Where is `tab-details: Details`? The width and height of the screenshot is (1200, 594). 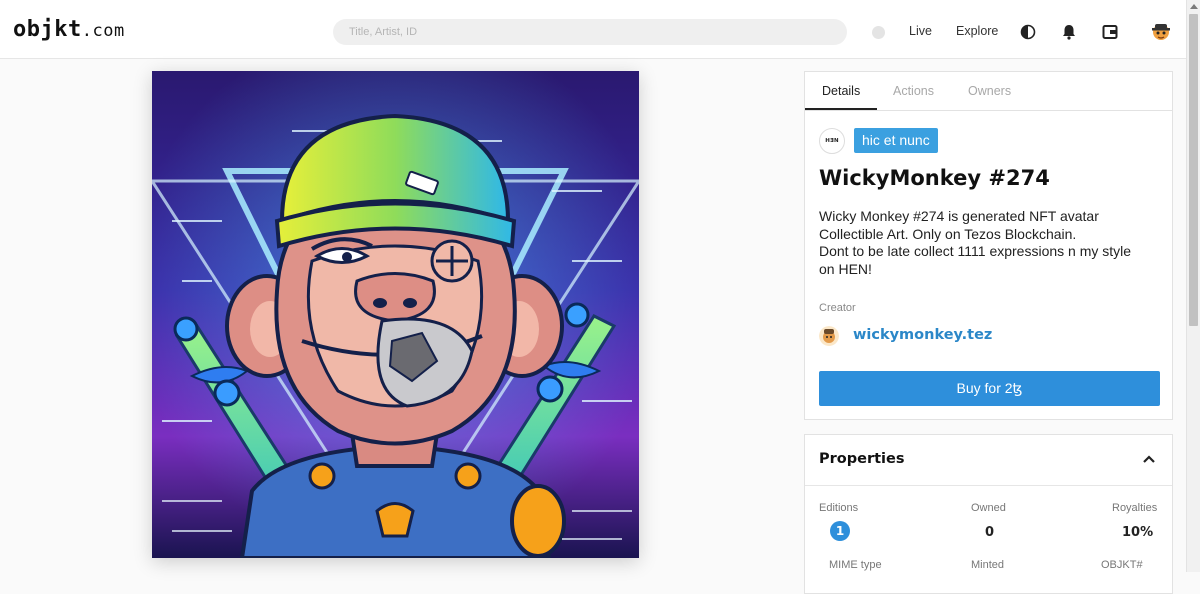
tab-details: Details is located at coordinates (841, 91).